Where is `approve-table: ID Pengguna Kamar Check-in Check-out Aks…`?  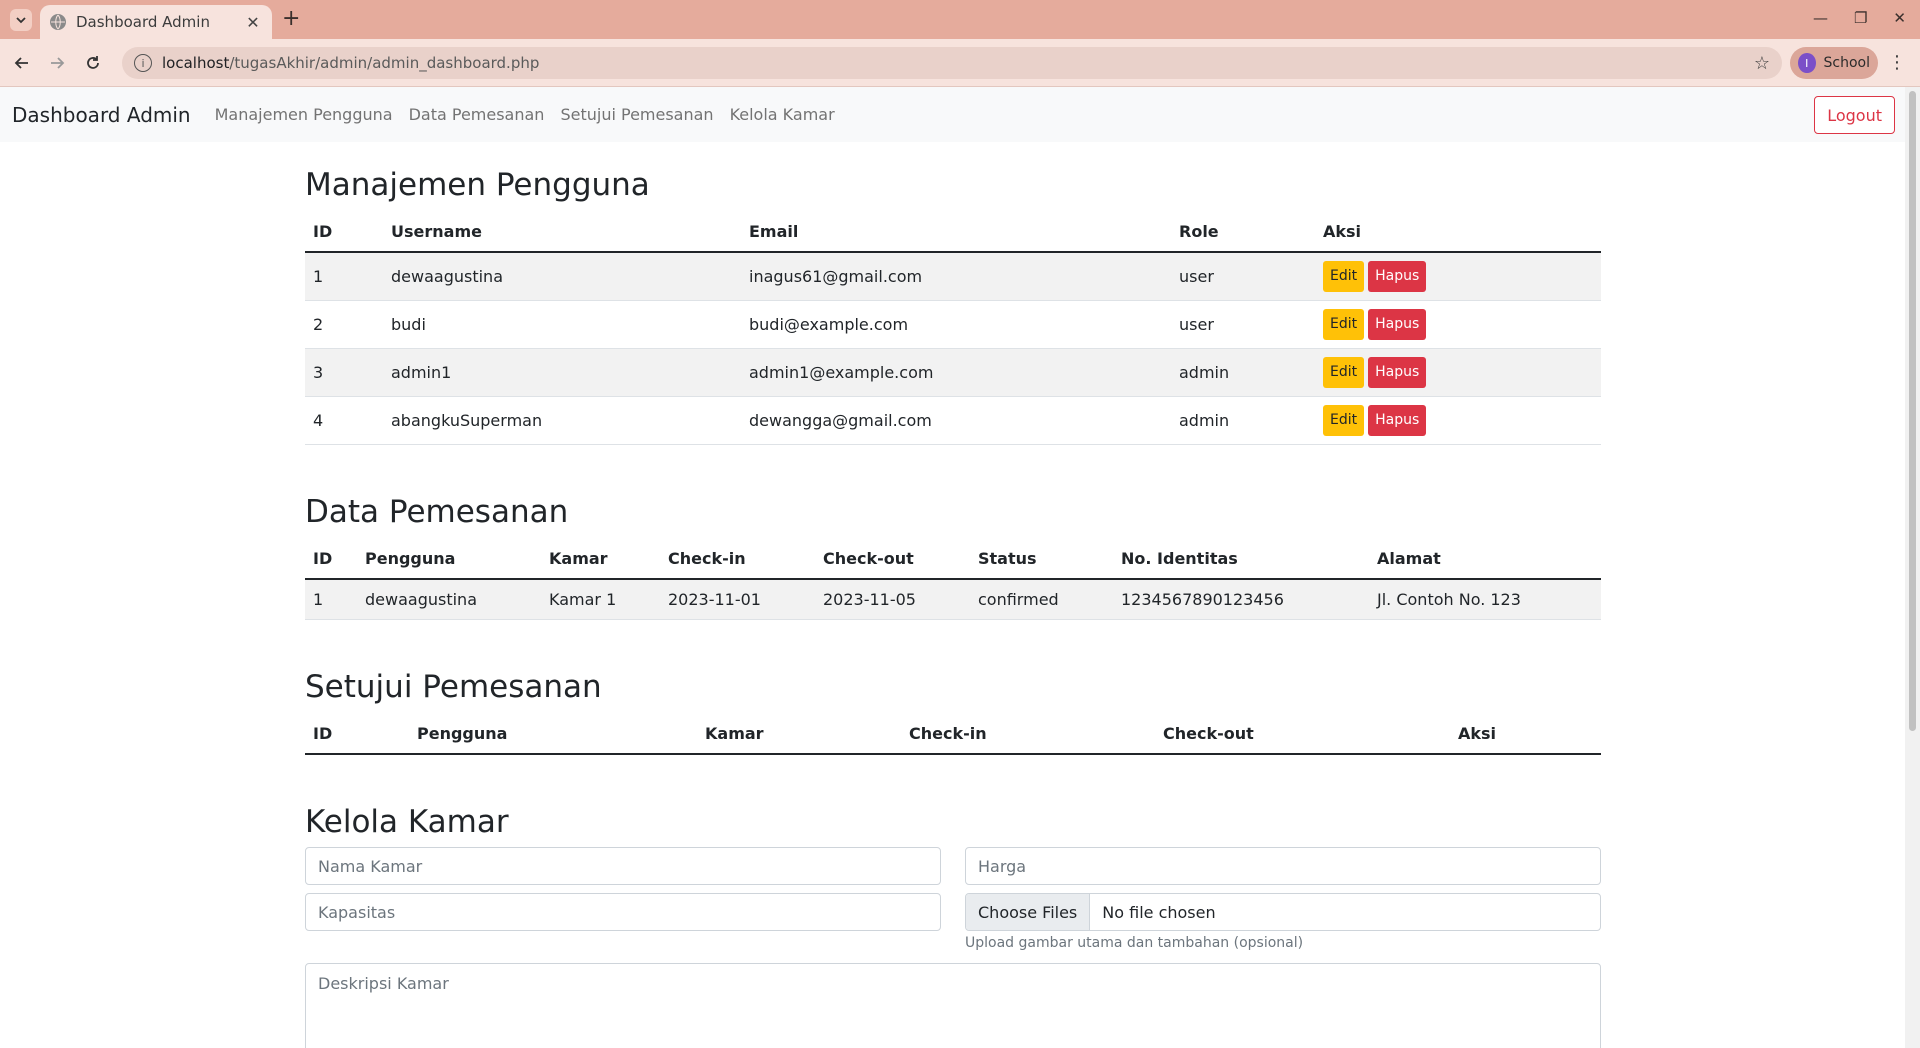
approve-table: ID Pengguna Kamar Check-in Check-out Aks… is located at coordinates (953, 734).